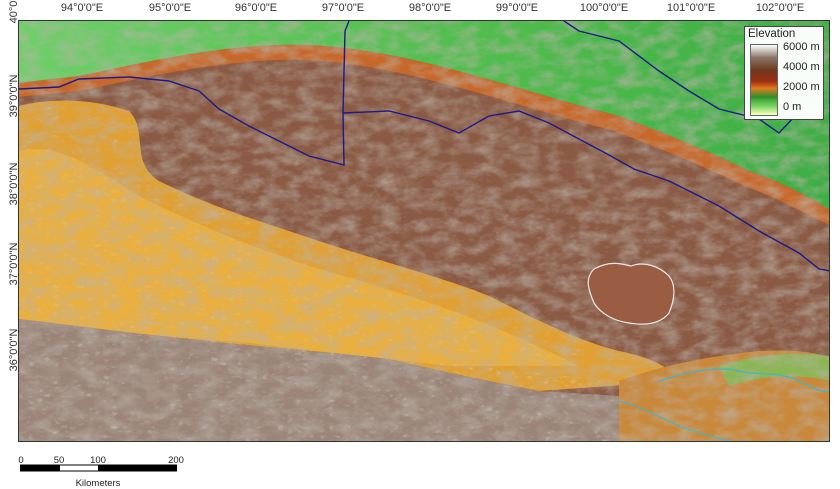  Describe the element at coordinates (780, 8) in the screenshot. I see `lon-label: 102°0'0"E` at that location.